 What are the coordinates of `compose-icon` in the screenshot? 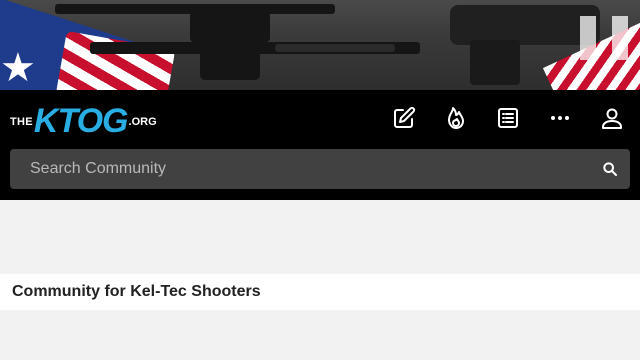 It's located at (404, 118).